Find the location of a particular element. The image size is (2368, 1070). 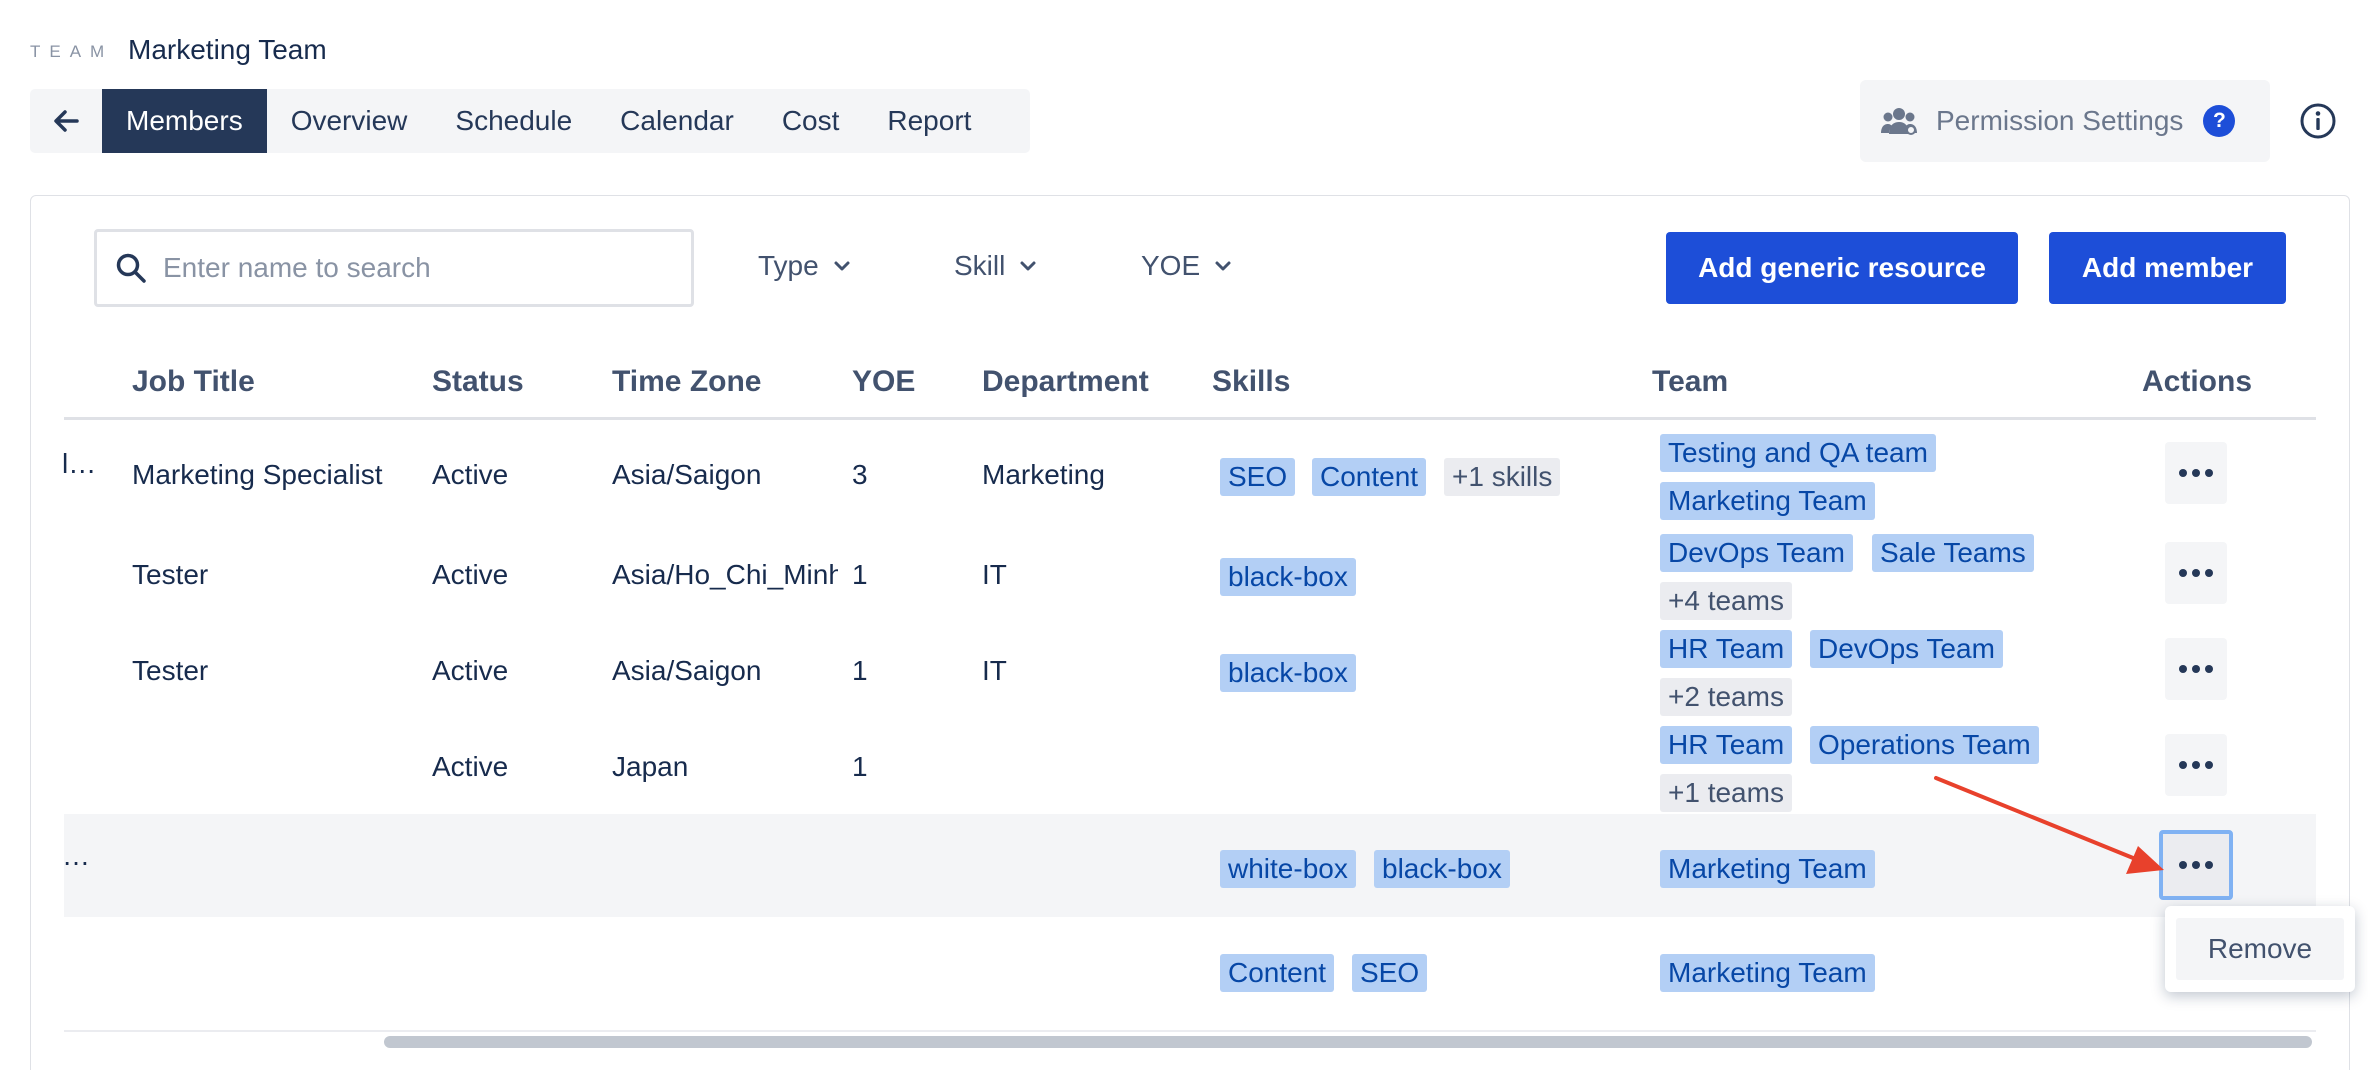

remove-menu-item: Remove is located at coordinates (2260, 949).